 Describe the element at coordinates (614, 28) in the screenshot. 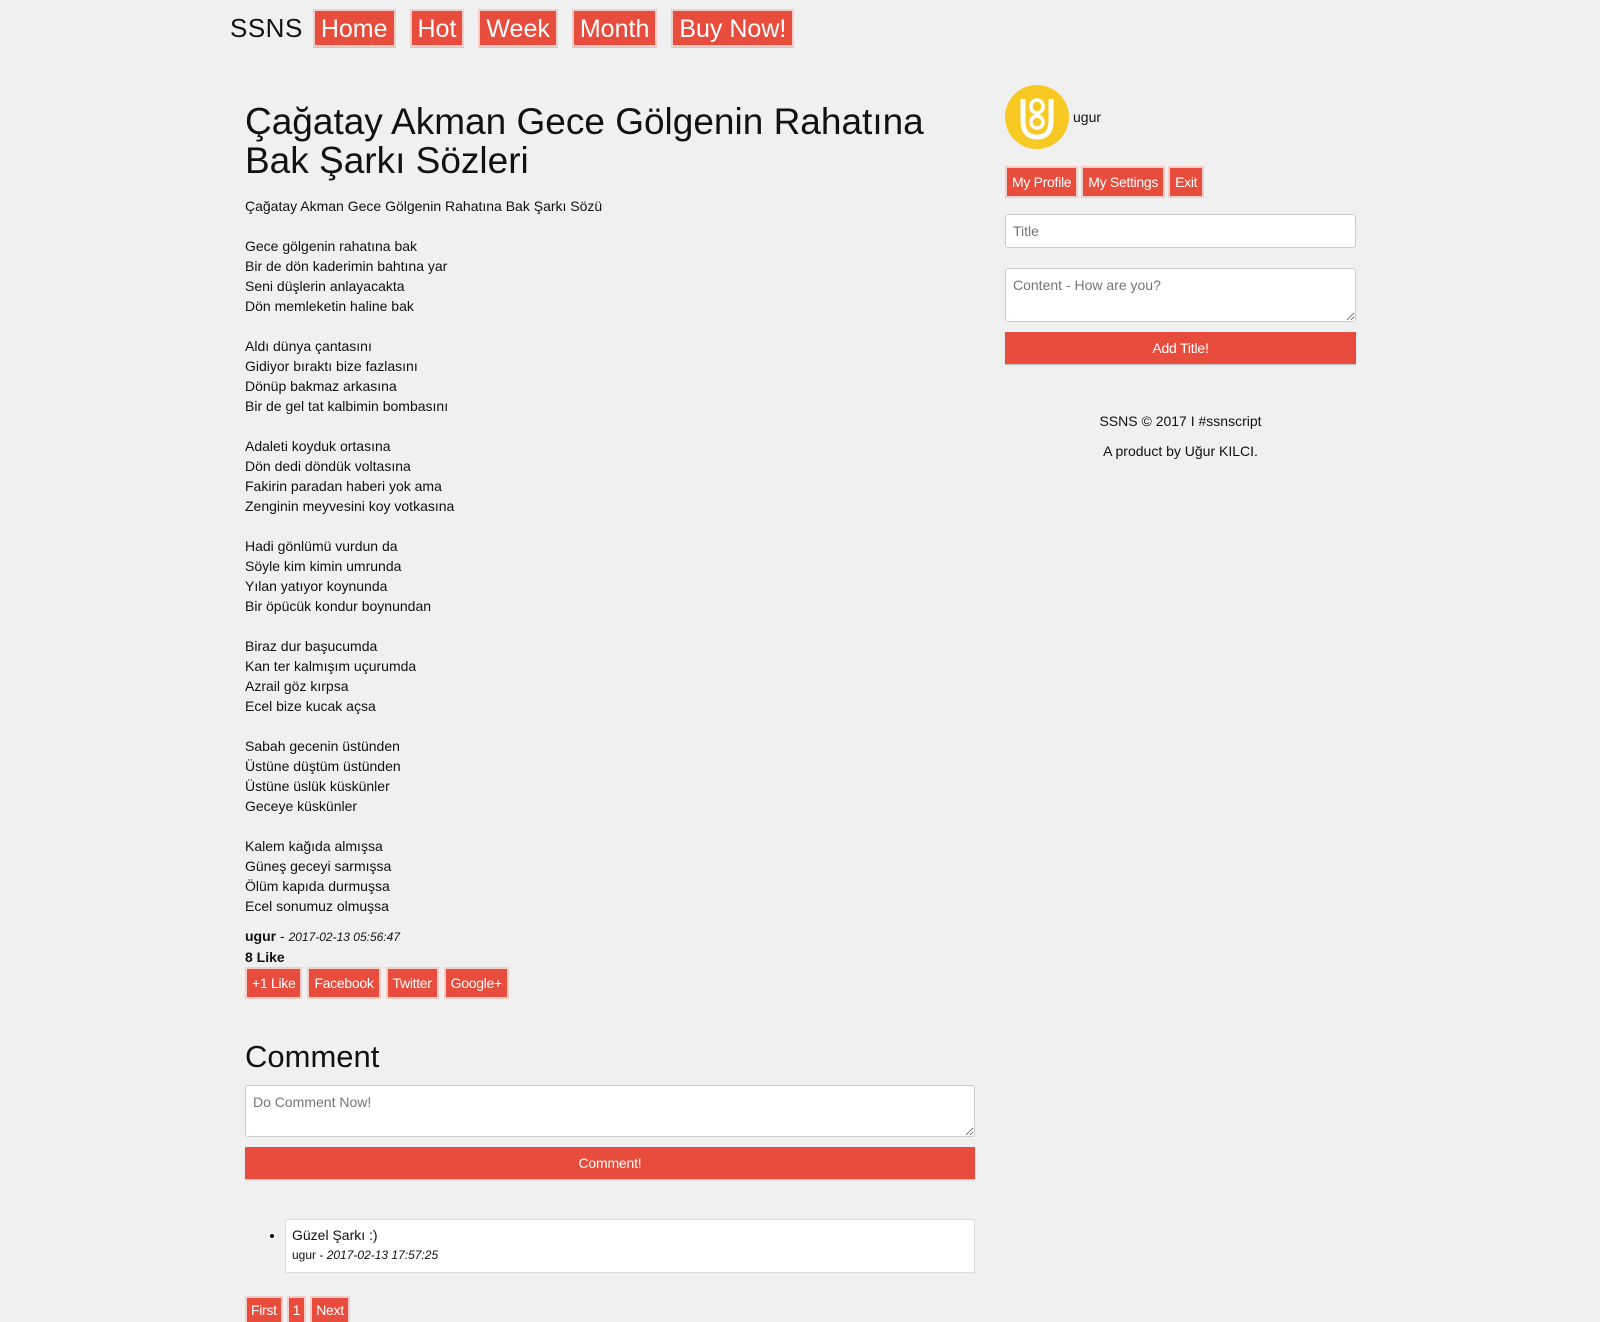

I see `nav-month-button: Month` at that location.